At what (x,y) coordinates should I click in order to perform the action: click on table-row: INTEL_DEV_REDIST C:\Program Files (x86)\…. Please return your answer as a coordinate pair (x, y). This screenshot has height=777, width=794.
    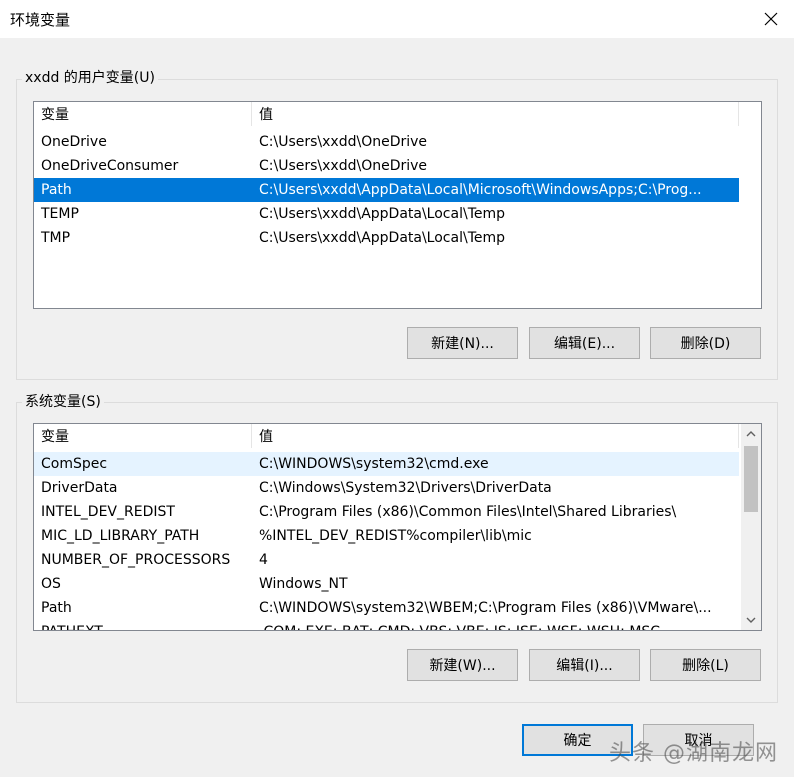
    Looking at the image, I should click on (386, 512).